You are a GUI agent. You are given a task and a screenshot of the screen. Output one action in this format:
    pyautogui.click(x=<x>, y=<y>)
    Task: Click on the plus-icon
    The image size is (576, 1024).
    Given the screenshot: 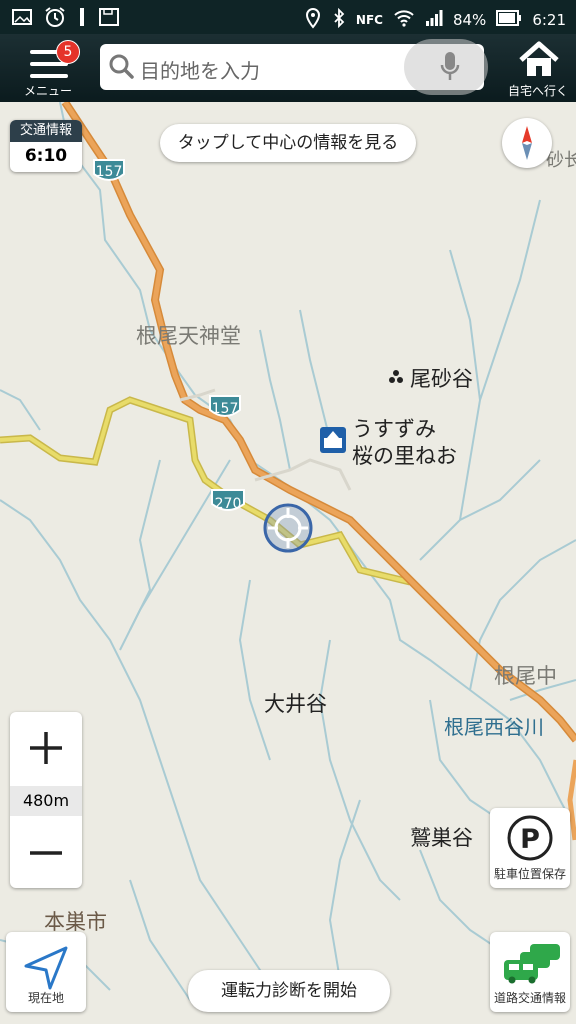 What is the action you would take?
    pyautogui.click(x=46, y=748)
    